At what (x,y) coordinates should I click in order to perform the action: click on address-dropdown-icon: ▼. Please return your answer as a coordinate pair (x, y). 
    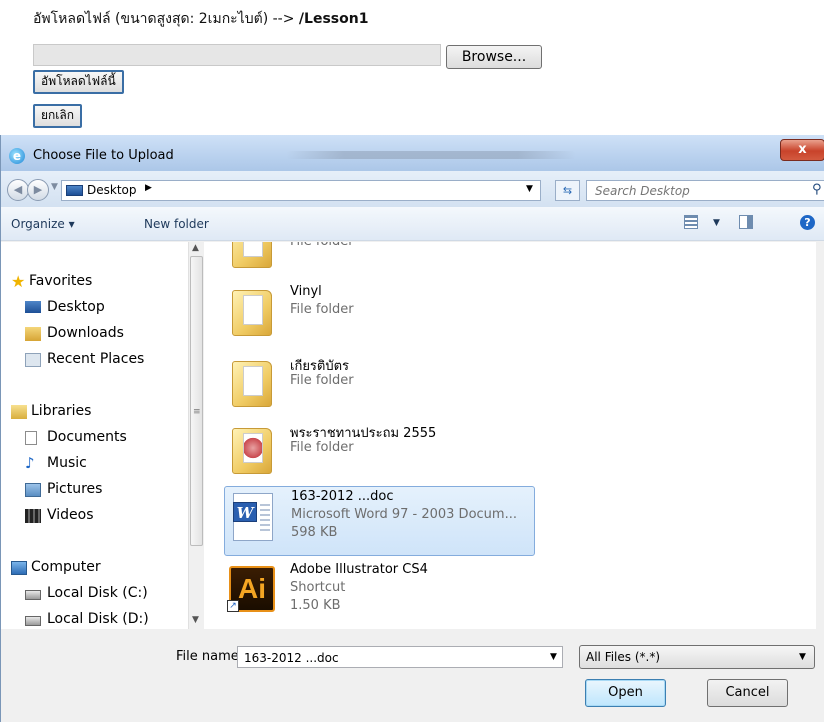
    Looking at the image, I should click on (529, 189).